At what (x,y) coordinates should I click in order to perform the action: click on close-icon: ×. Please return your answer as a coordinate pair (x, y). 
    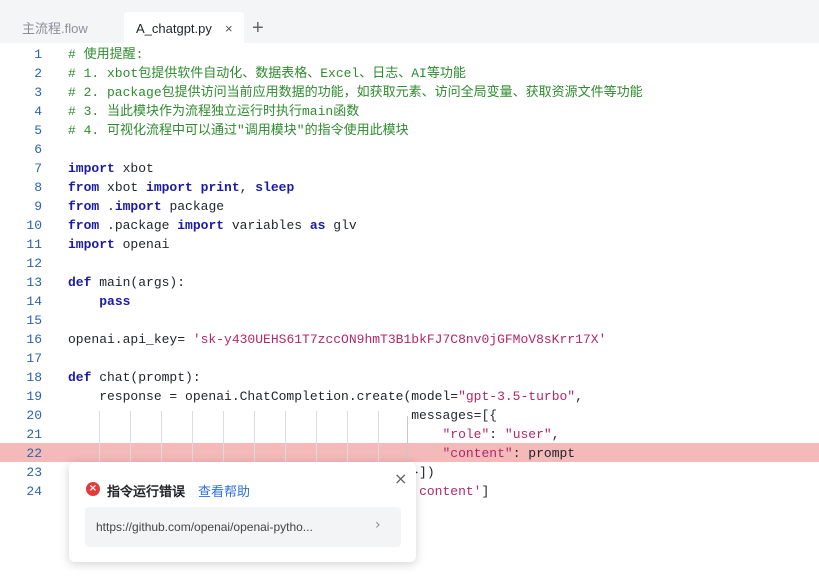
    Looking at the image, I should click on (400, 478).